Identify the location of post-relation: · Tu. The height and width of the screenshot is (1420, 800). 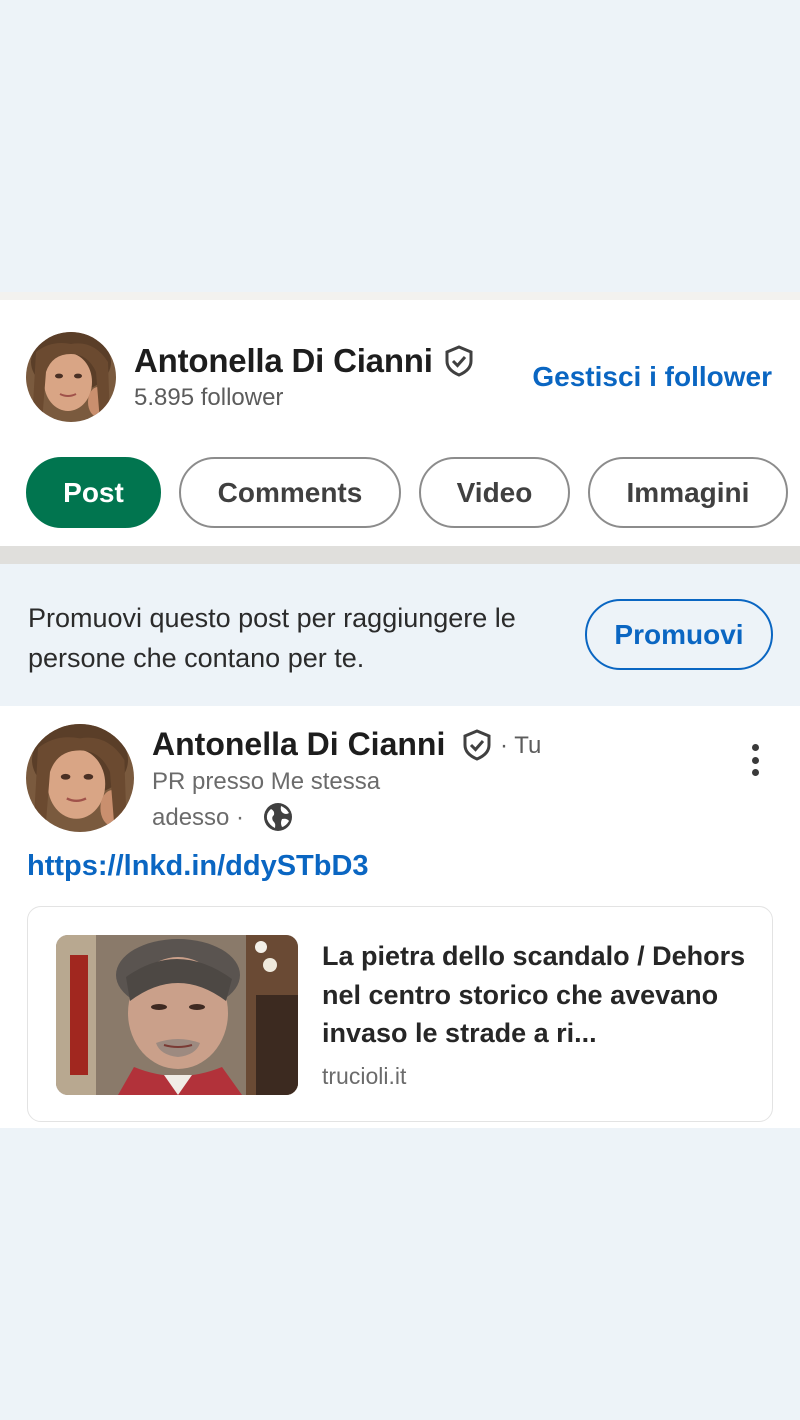
(521, 745).